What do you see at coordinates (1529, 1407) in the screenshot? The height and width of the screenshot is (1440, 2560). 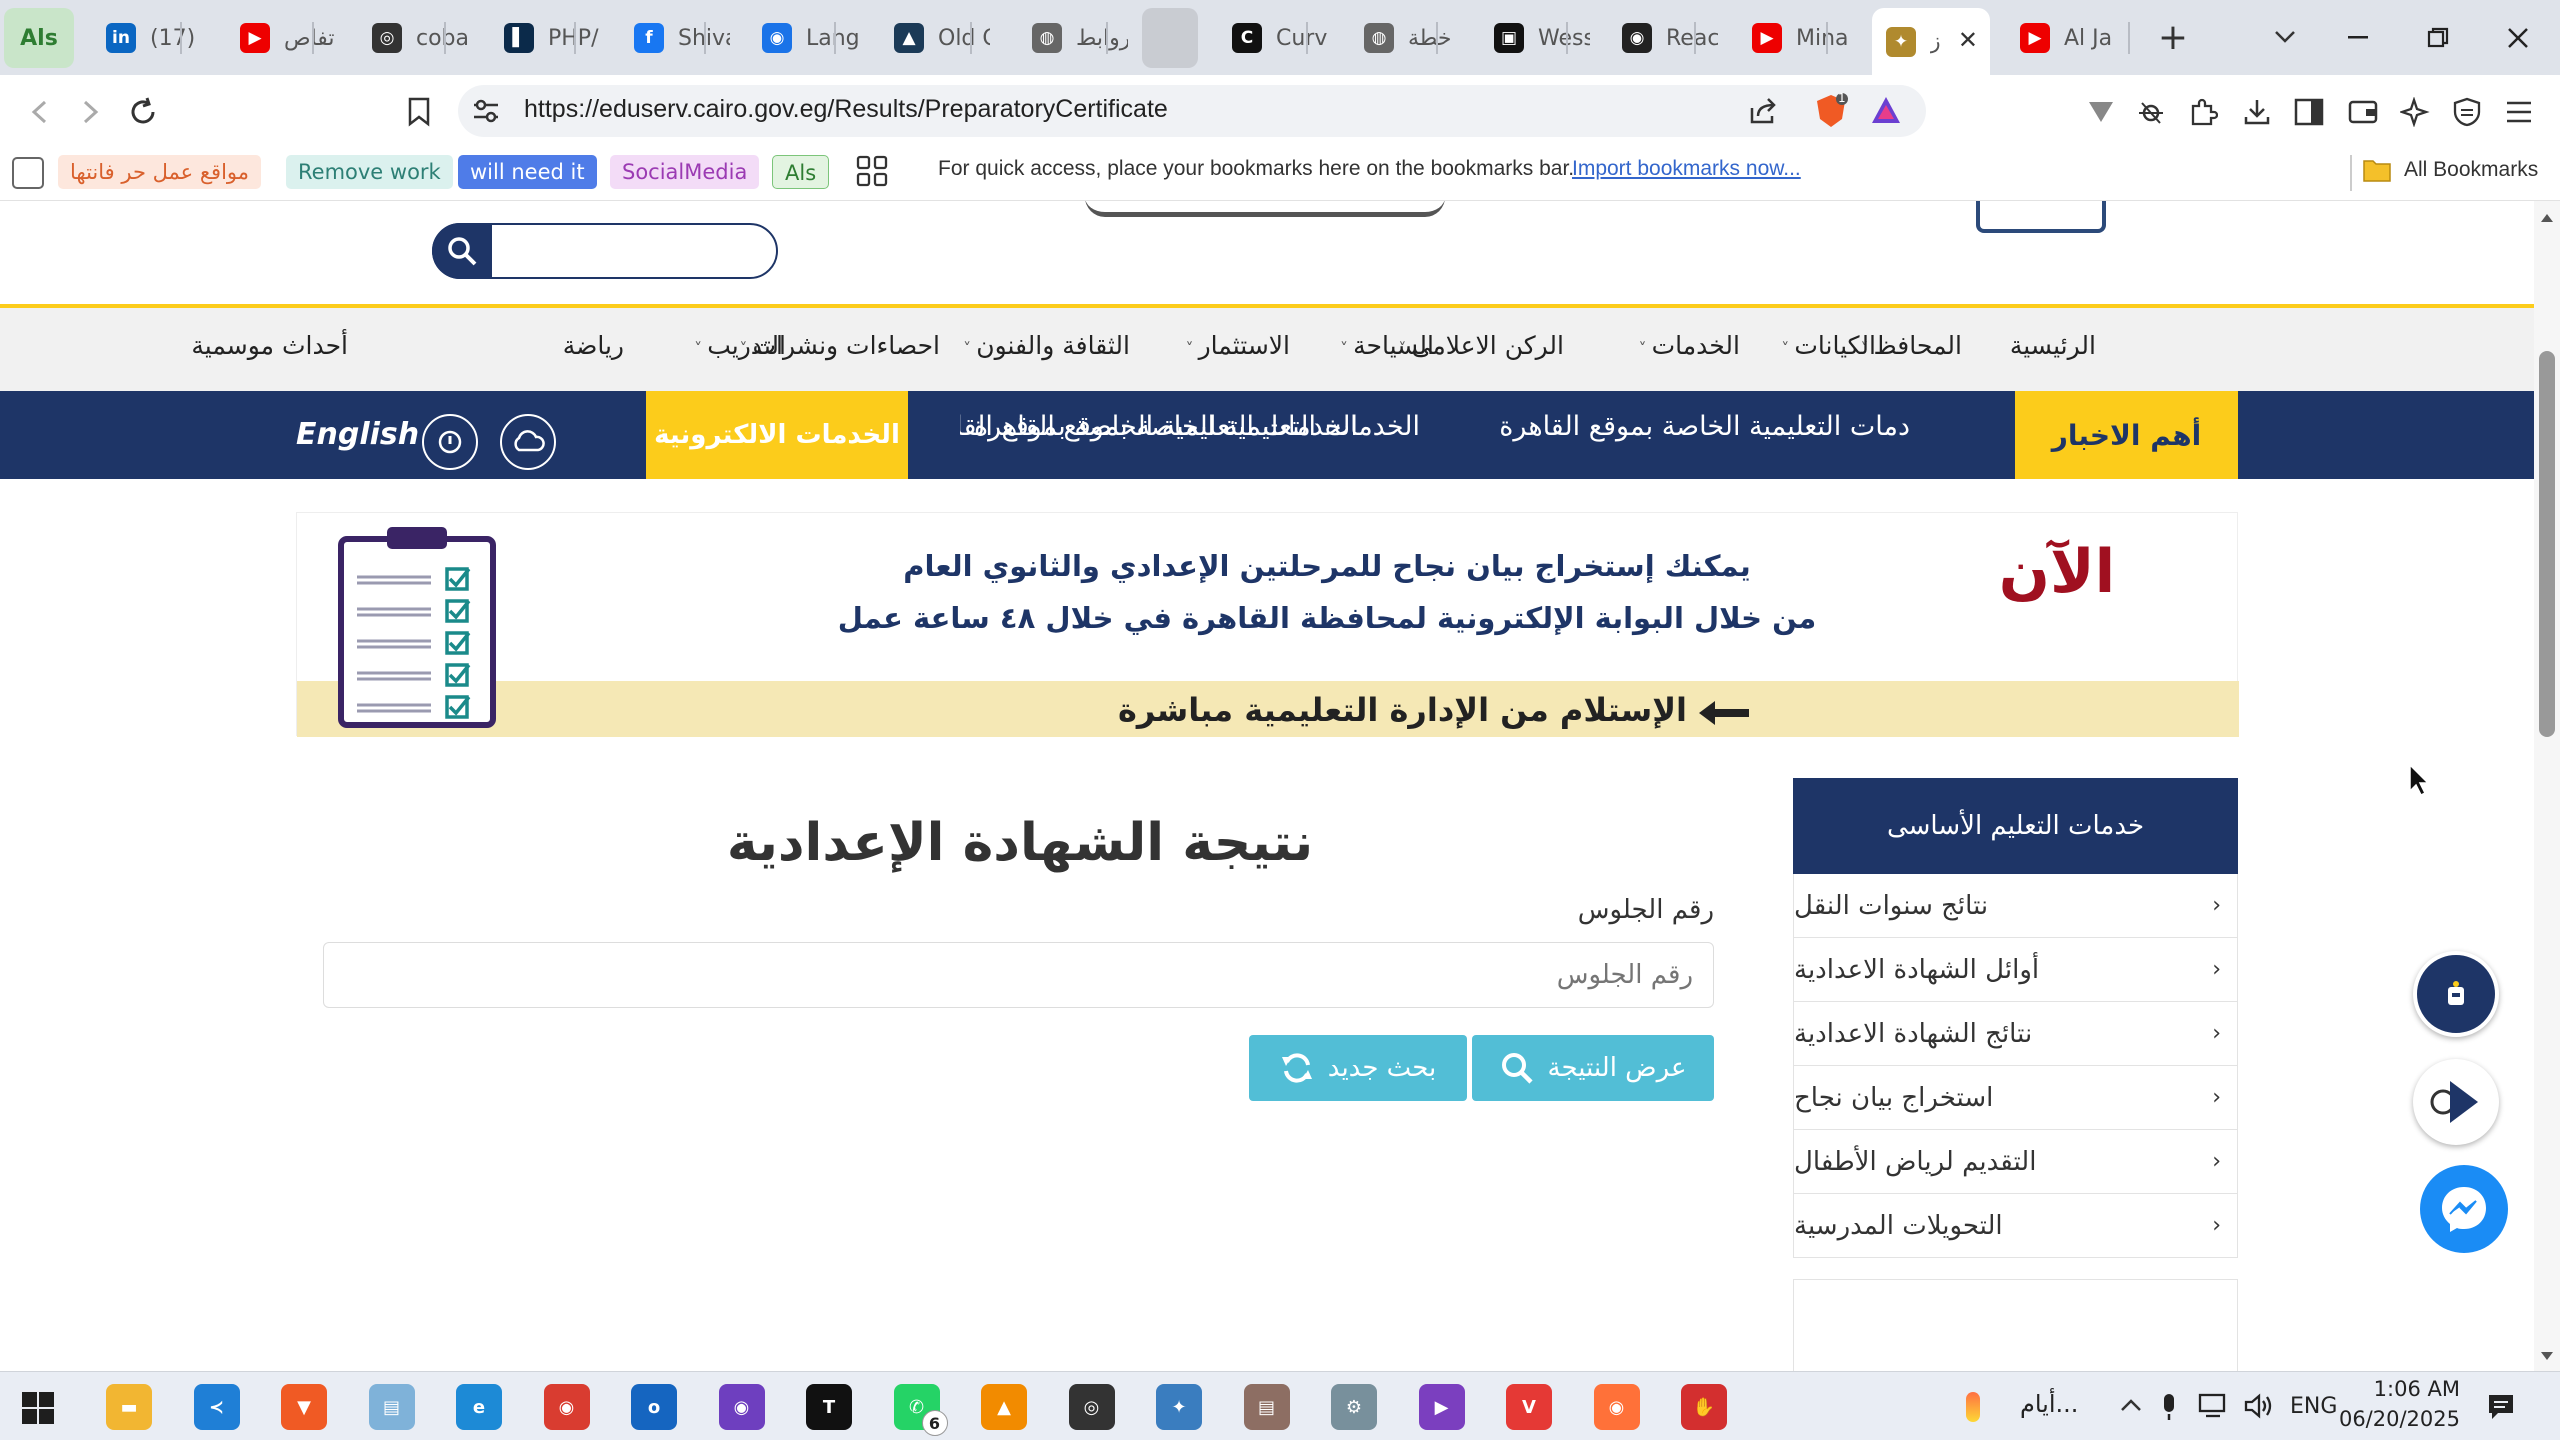 I see `taskbar-app-vivaldi: V` at bounding box center [1529, 1407].